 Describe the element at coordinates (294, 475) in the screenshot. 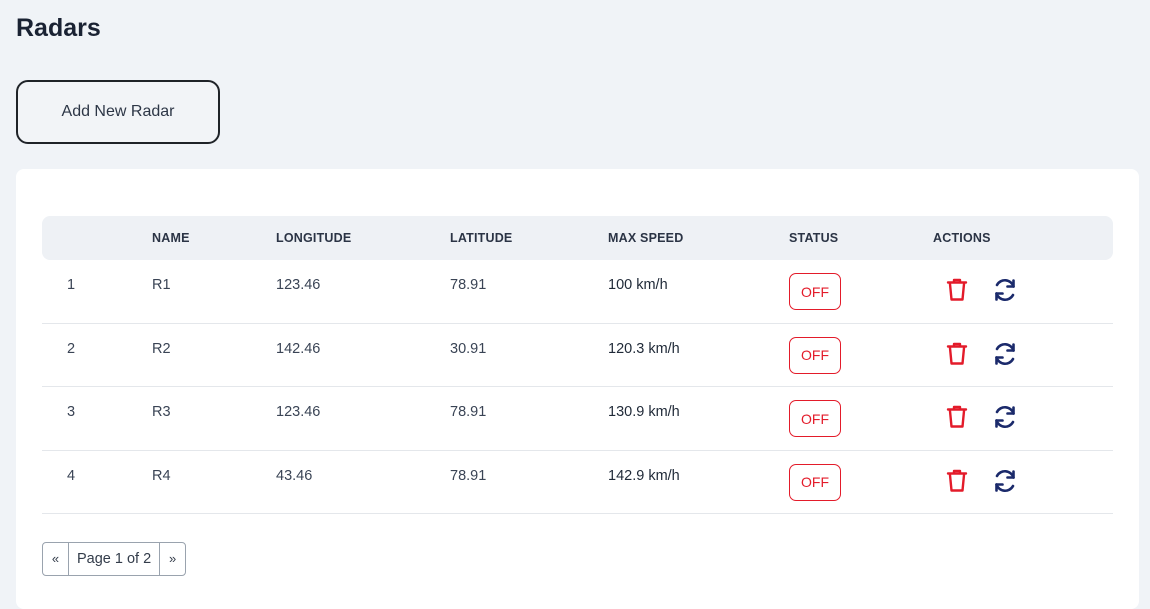

I see `row-longitude: 43.46` at that location.